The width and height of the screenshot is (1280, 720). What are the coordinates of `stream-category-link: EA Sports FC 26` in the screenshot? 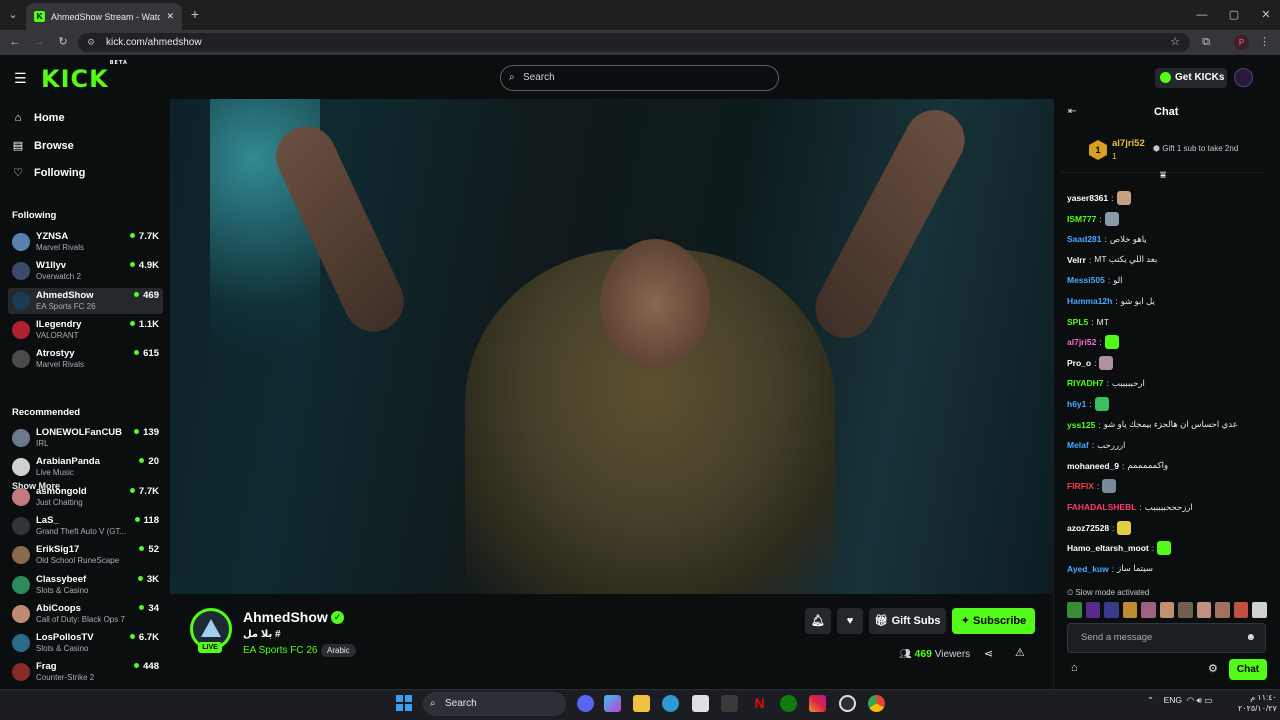 It's located at (280, 650).